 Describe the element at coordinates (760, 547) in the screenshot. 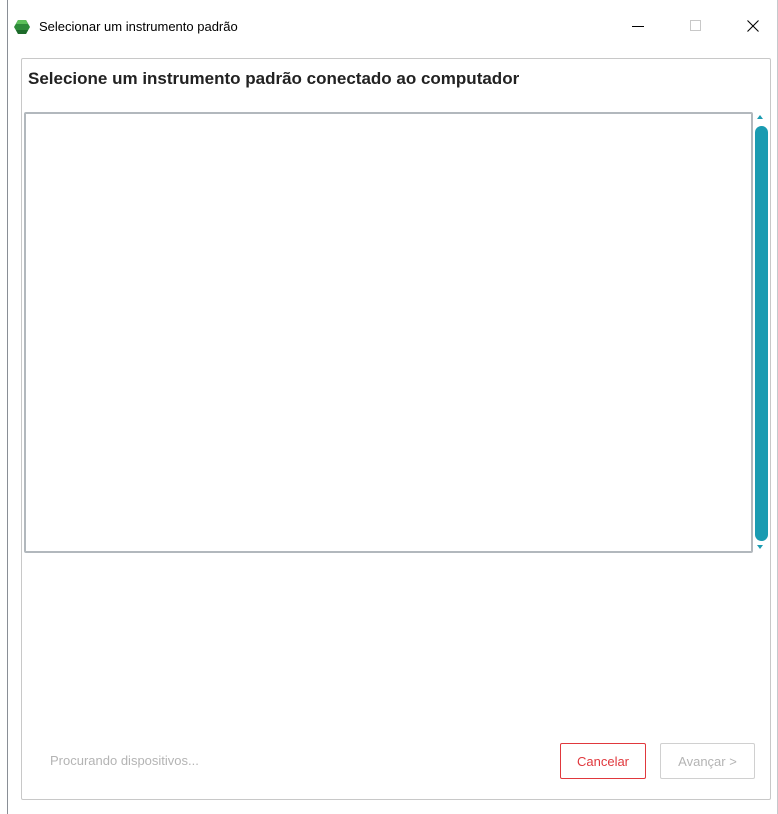

I see `scroll-down-arrow-icon` at that location.